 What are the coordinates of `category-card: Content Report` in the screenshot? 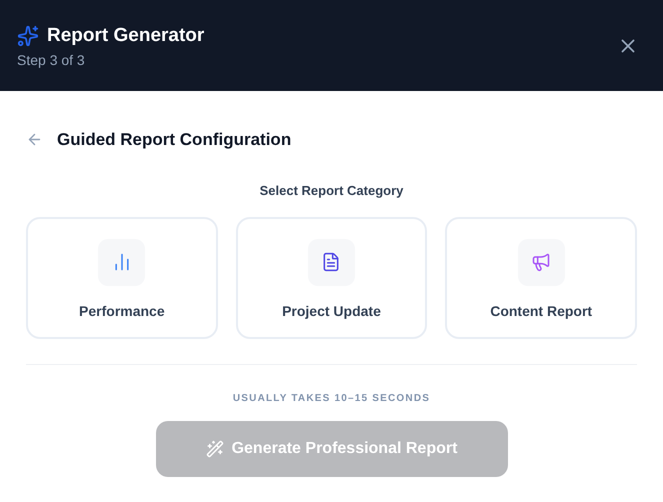 It's located at (541, 278).